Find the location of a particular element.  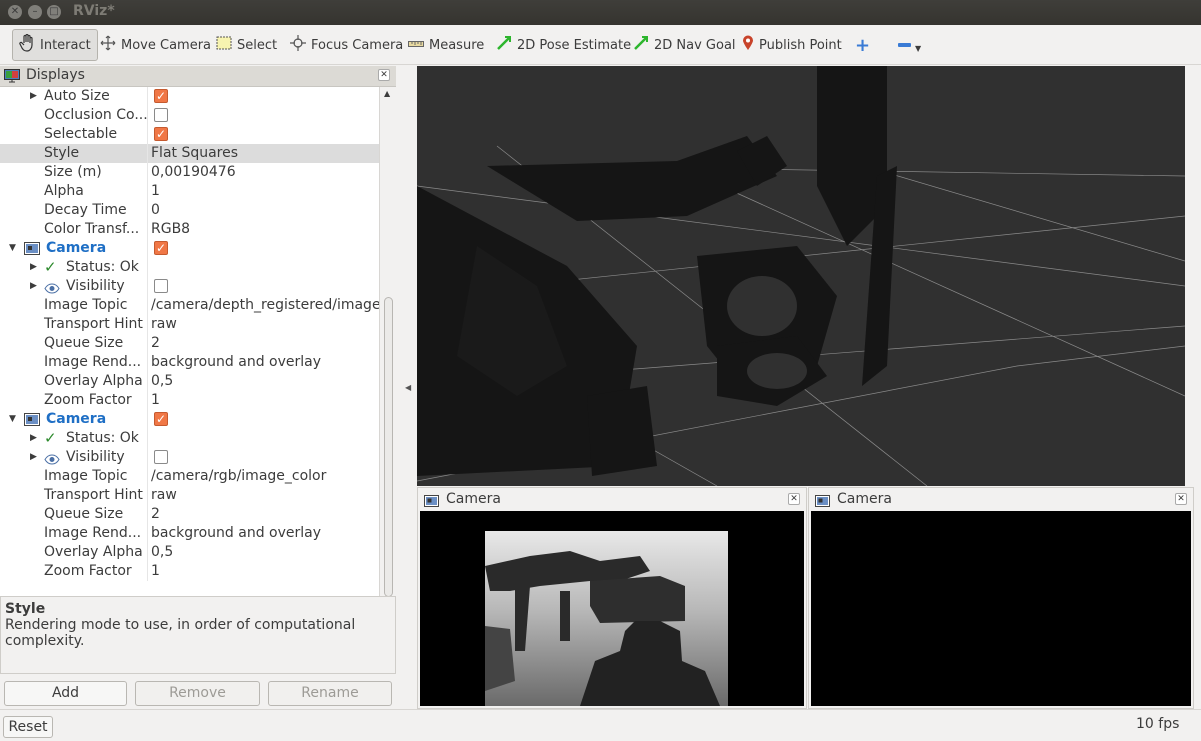

select-icon is located at coordinates (224, 45).